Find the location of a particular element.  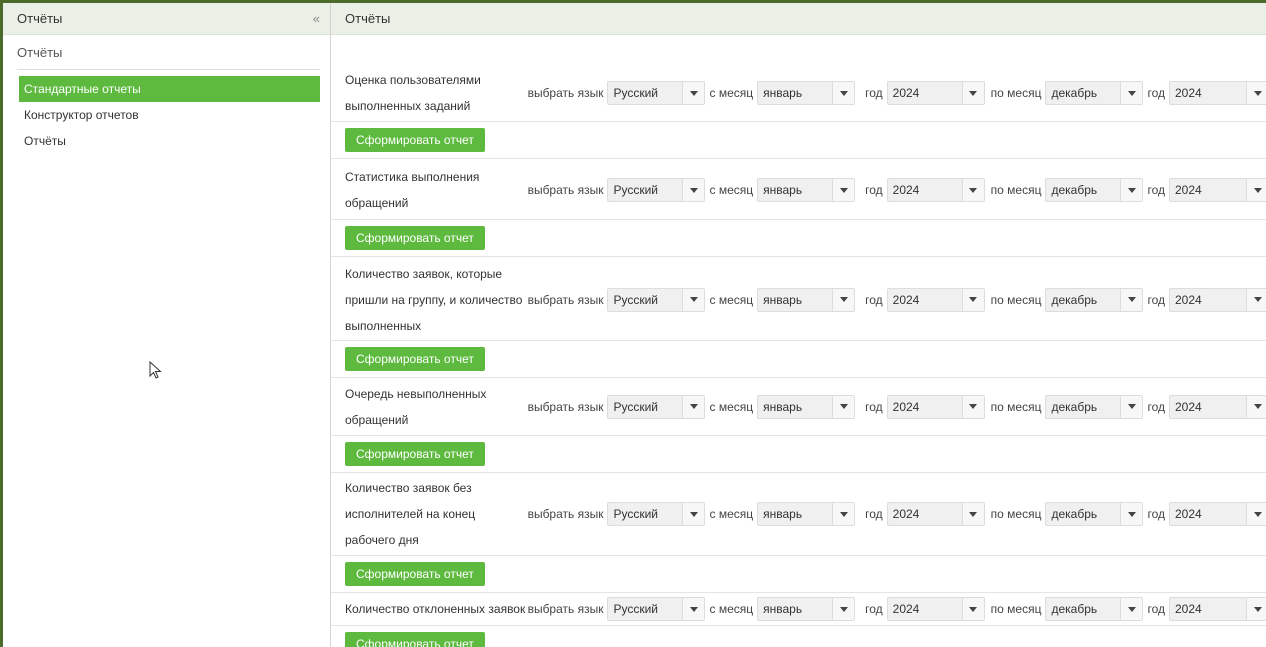

sidebar-title: Отчёты is located at coordinates (40, 18).